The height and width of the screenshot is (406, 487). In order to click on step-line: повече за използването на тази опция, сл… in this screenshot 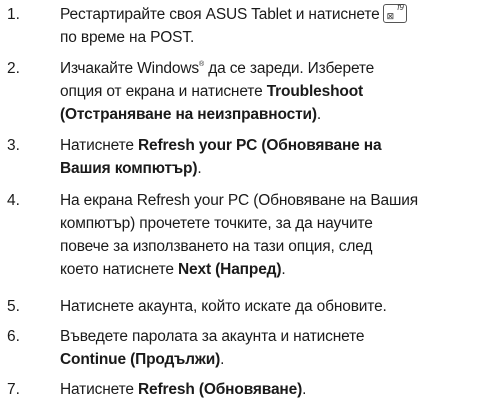, I will do `click(216, 246)`.